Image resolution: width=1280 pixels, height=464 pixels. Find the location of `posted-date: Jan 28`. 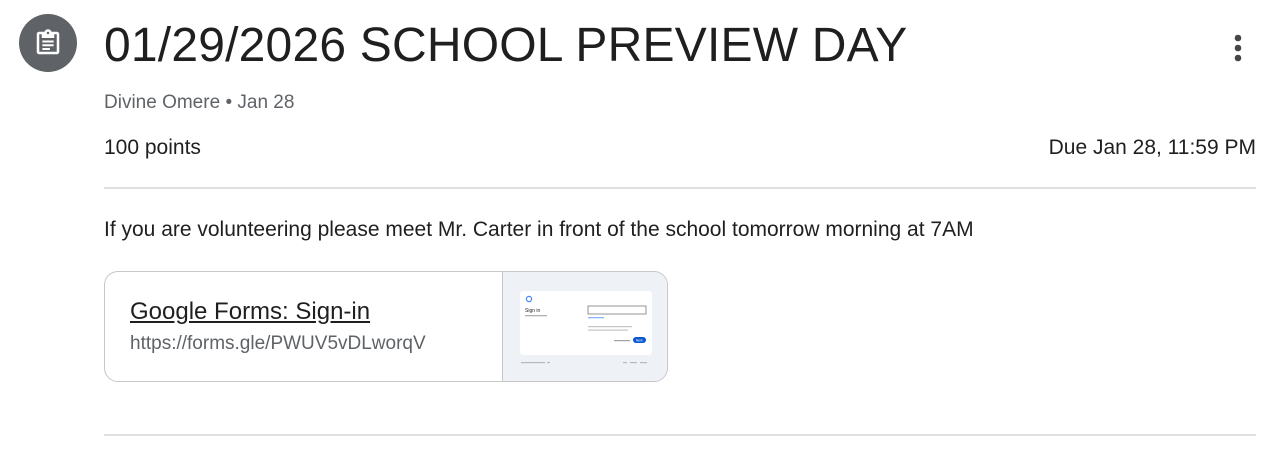

posted-date: Jan 28 is located at coordinates (266, 102).